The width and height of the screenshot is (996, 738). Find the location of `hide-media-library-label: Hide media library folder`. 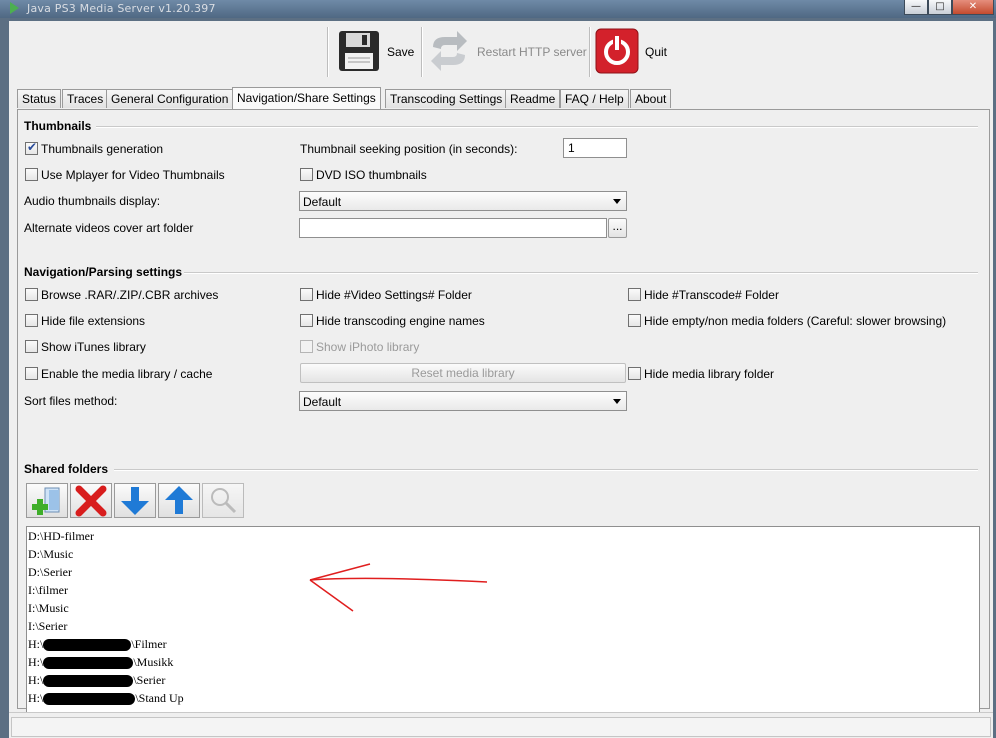

hide-media-library-label: Hide media library folder is located at coordinates (709, 374).